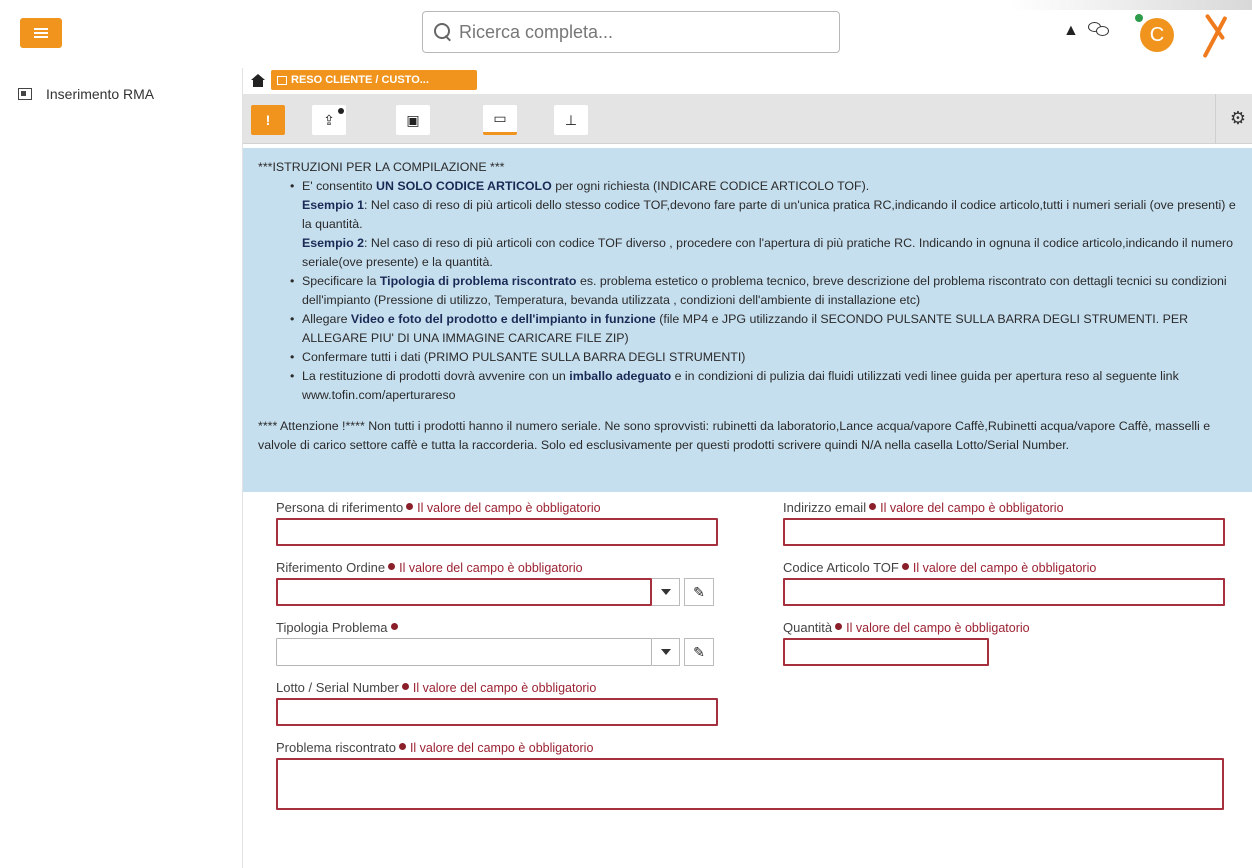 This screenshot has width=1252, height=868. What do you see at coordinates (639, 32) in the screenshot?
I see `search-input` at bounding box center [639, 32].